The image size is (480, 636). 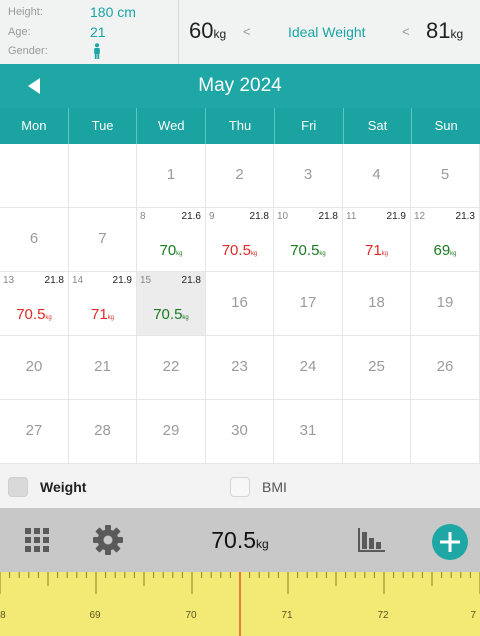 I want to click on bottom-toolbar: 70.5kg, so click(x=240, y=540).